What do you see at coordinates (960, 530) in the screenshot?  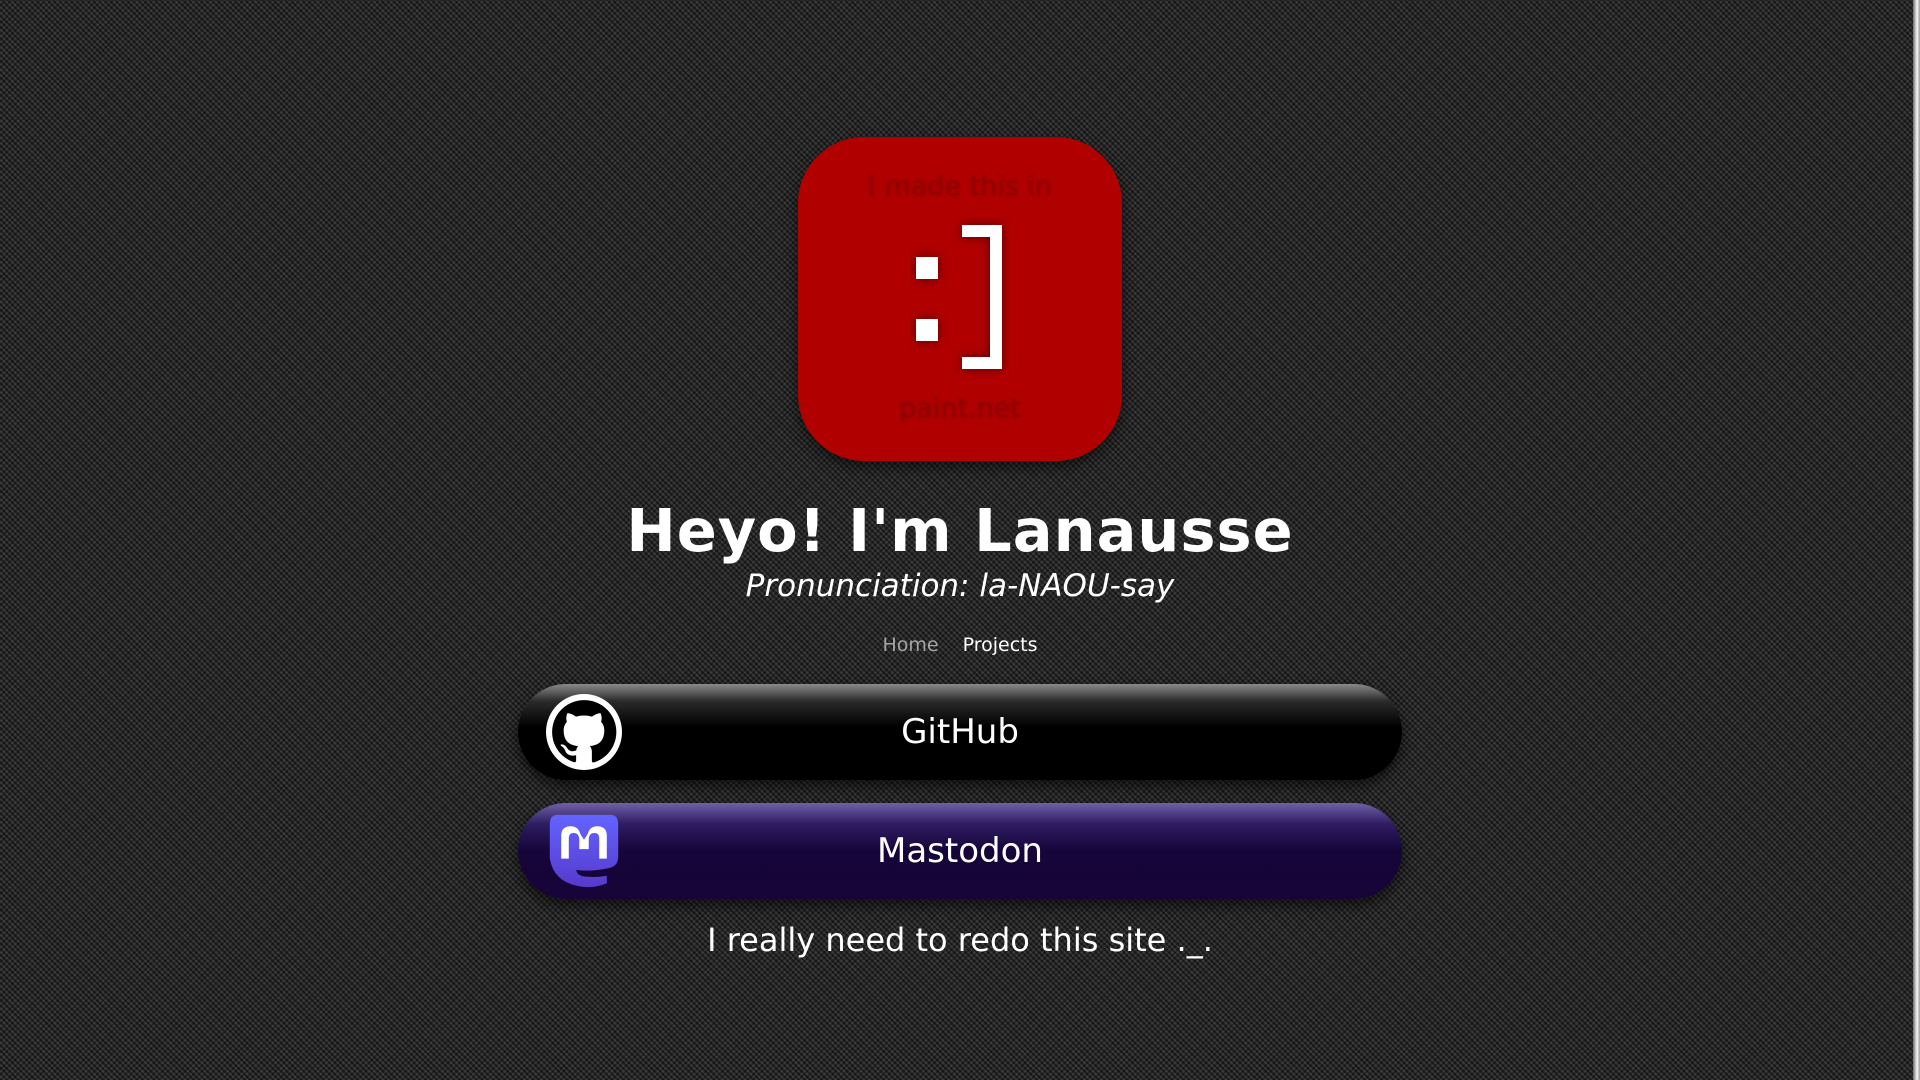 I see `page-title: Heyo! I'm Lanausse` at bounding box center [960, 530].